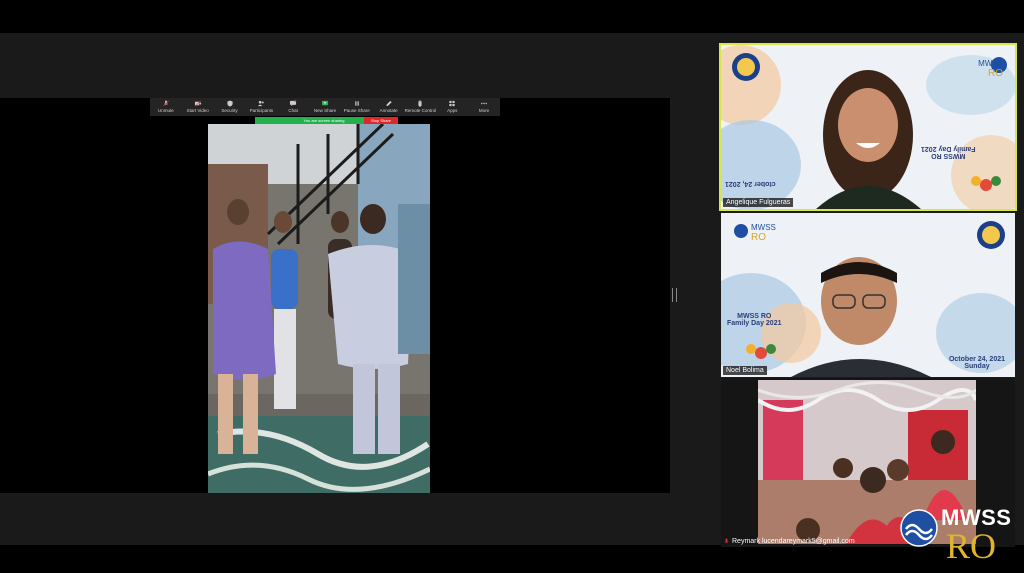  What do you see at coordinates (971, 546) in the screenshot?
I see `watermark-ro-text: RO` at bounding box center [971, 546].